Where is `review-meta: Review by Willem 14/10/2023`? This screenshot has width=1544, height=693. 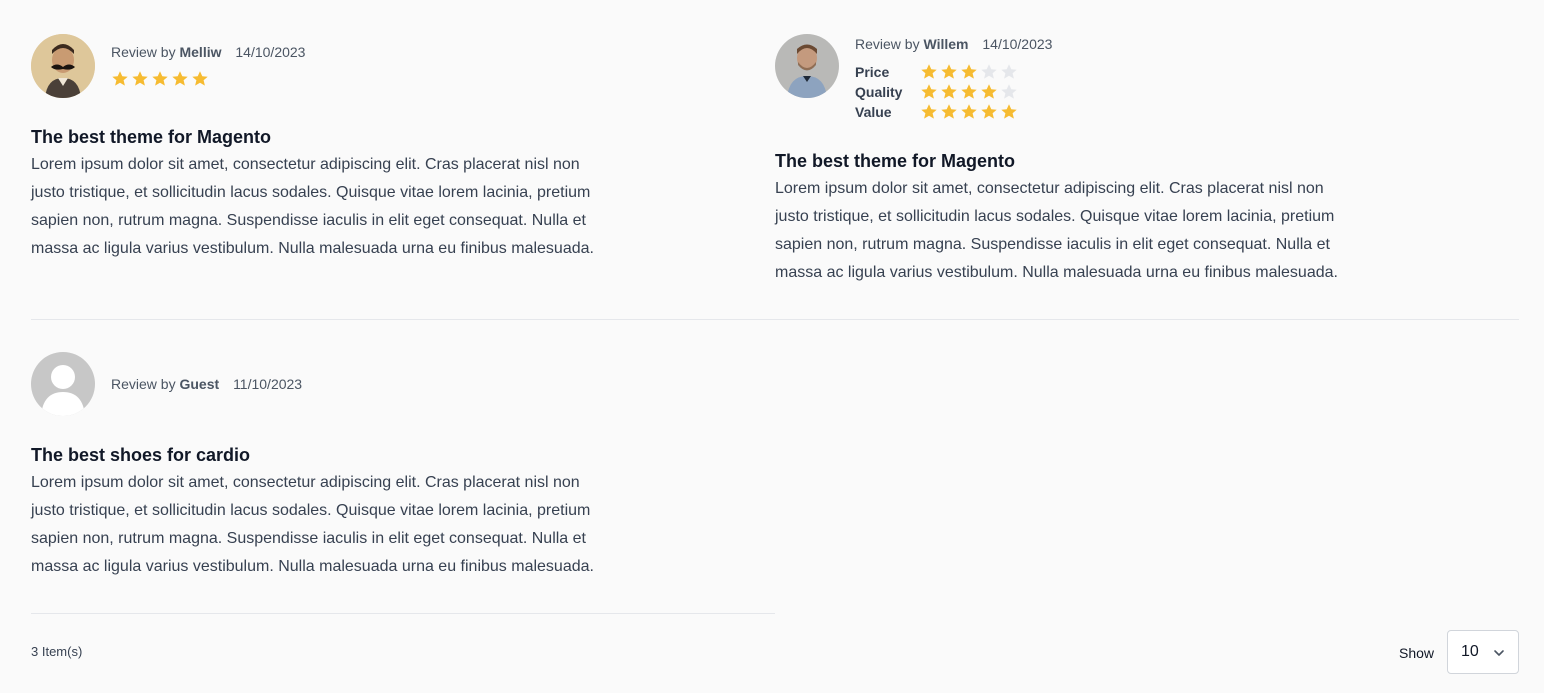 review-meta: Review by Willem 14/10/2023 is located at coordinates (953, 44).